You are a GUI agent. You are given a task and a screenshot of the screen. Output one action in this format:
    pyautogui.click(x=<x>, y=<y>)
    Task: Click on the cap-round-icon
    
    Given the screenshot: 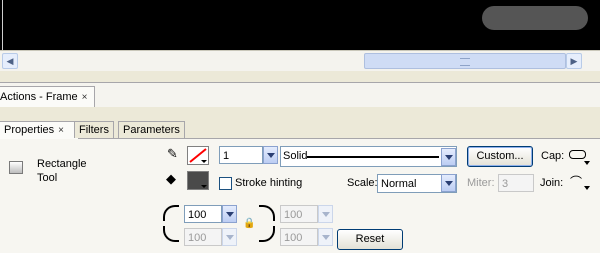 What is the action you would take?
    pyautogui.click(x=577, y=154)
    